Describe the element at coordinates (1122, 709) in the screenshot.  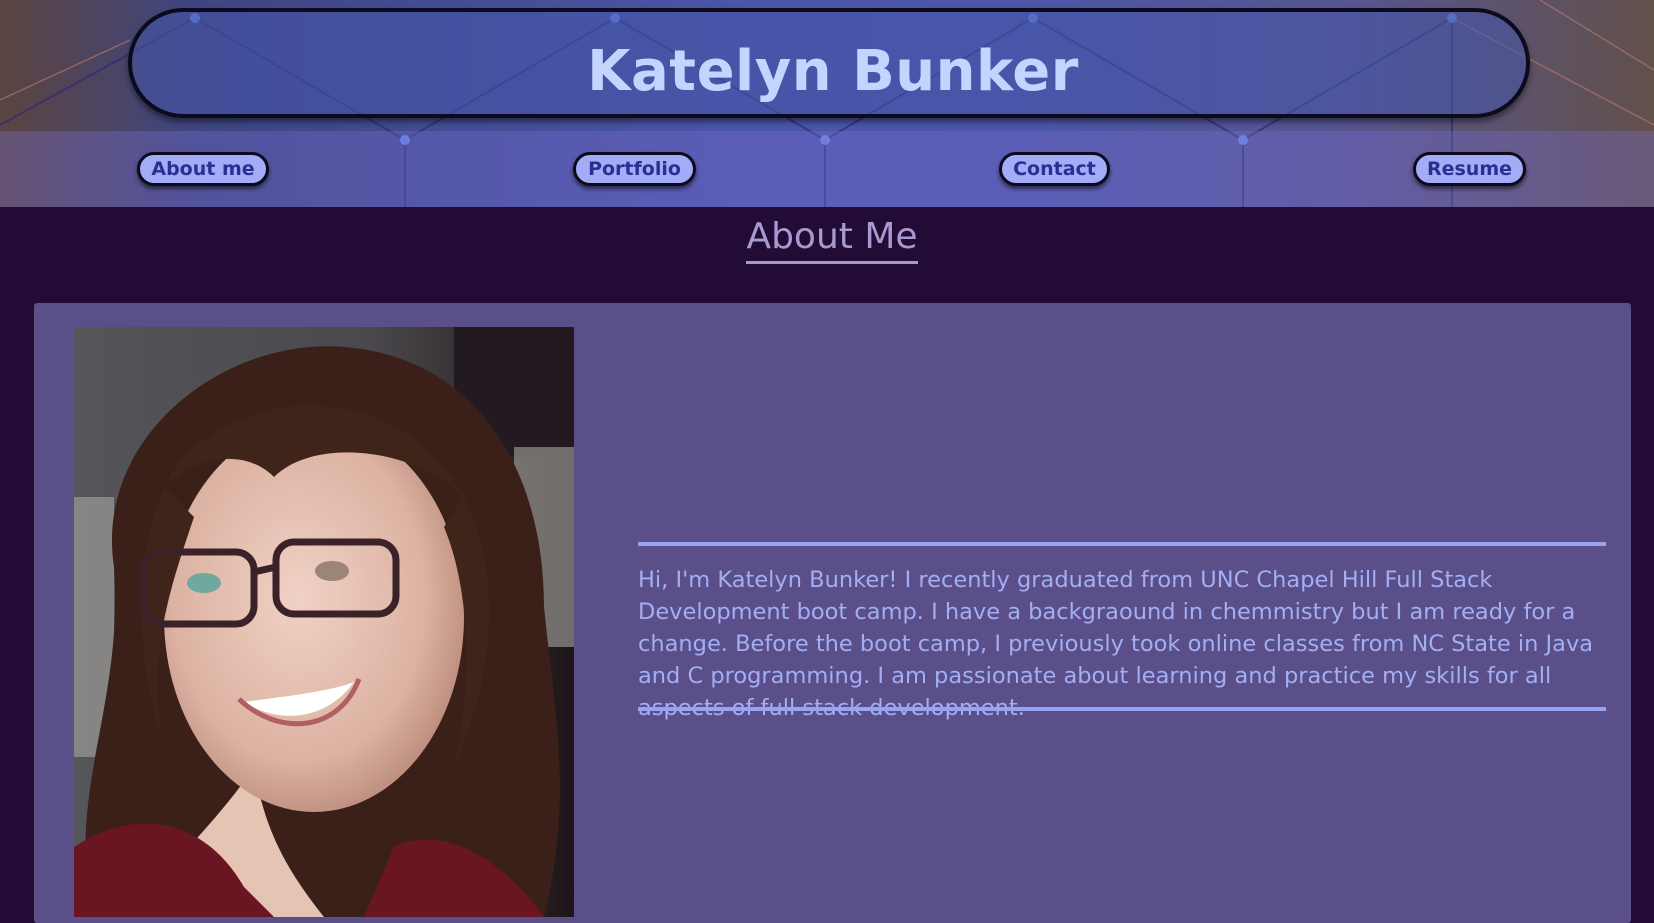
I see `bio-bottom-divider` at that location.